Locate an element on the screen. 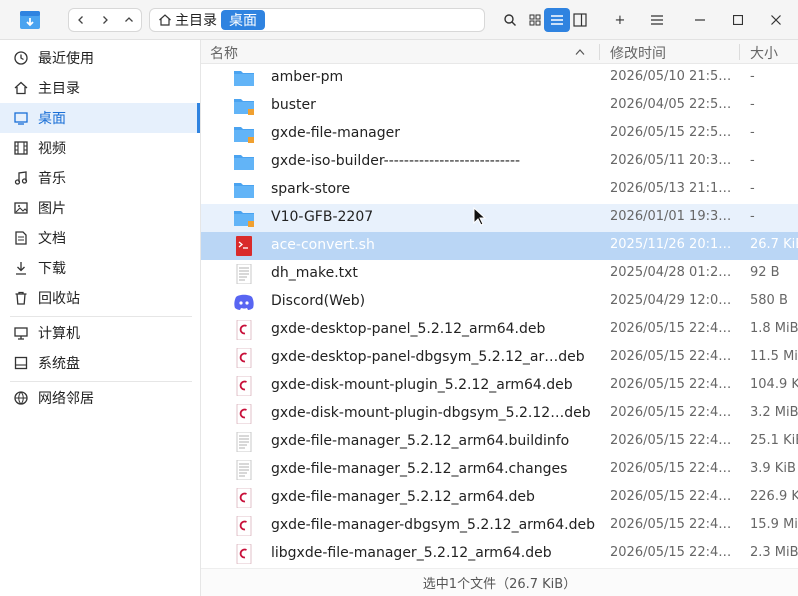 Image resolution: width=798 pixels, height=596 pixels. sidebar-item-desktop: 桌面 is located at coordinates (100, 118).